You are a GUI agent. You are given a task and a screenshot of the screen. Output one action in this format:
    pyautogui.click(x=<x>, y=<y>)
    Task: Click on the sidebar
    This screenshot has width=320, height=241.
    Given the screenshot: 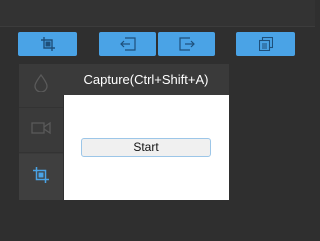 What is the action you would take?
    pyautogui.click(x=41, y=132)
    